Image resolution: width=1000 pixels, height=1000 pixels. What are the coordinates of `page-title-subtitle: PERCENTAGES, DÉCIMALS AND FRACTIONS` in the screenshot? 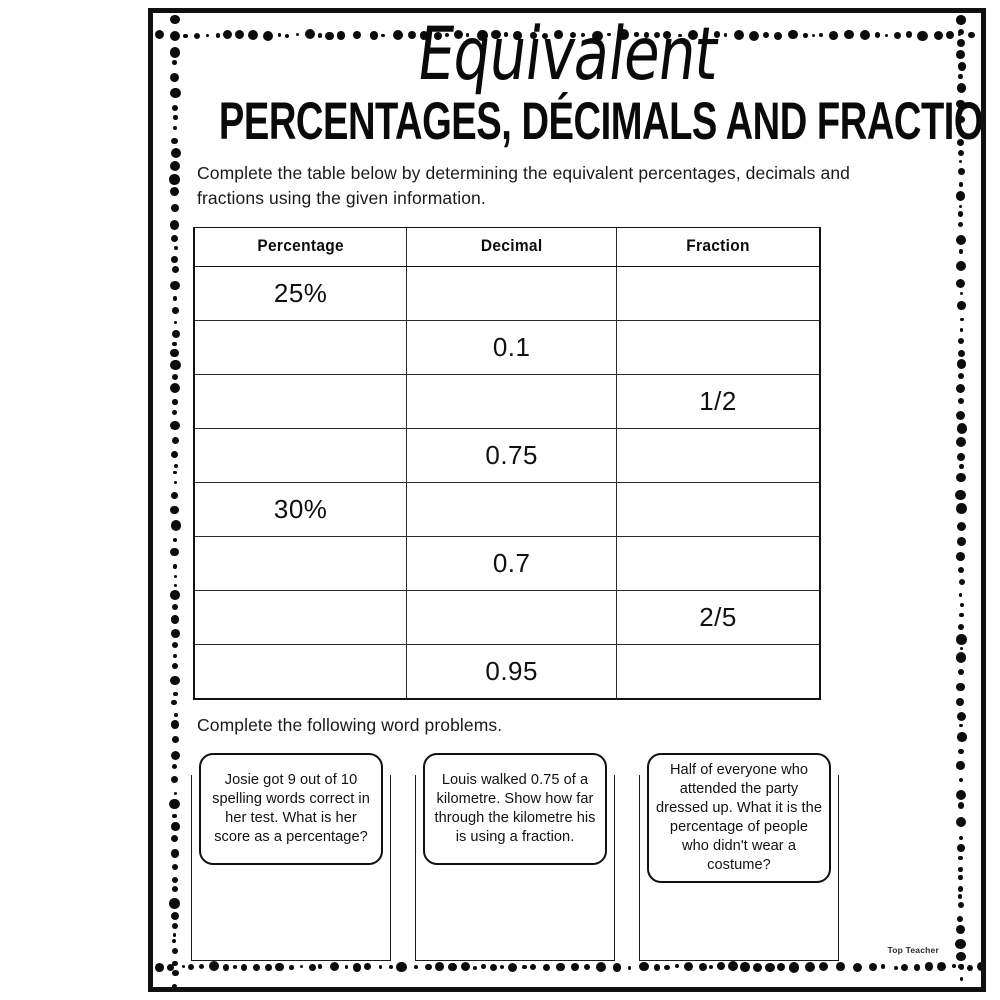 It's located at (602, 121).